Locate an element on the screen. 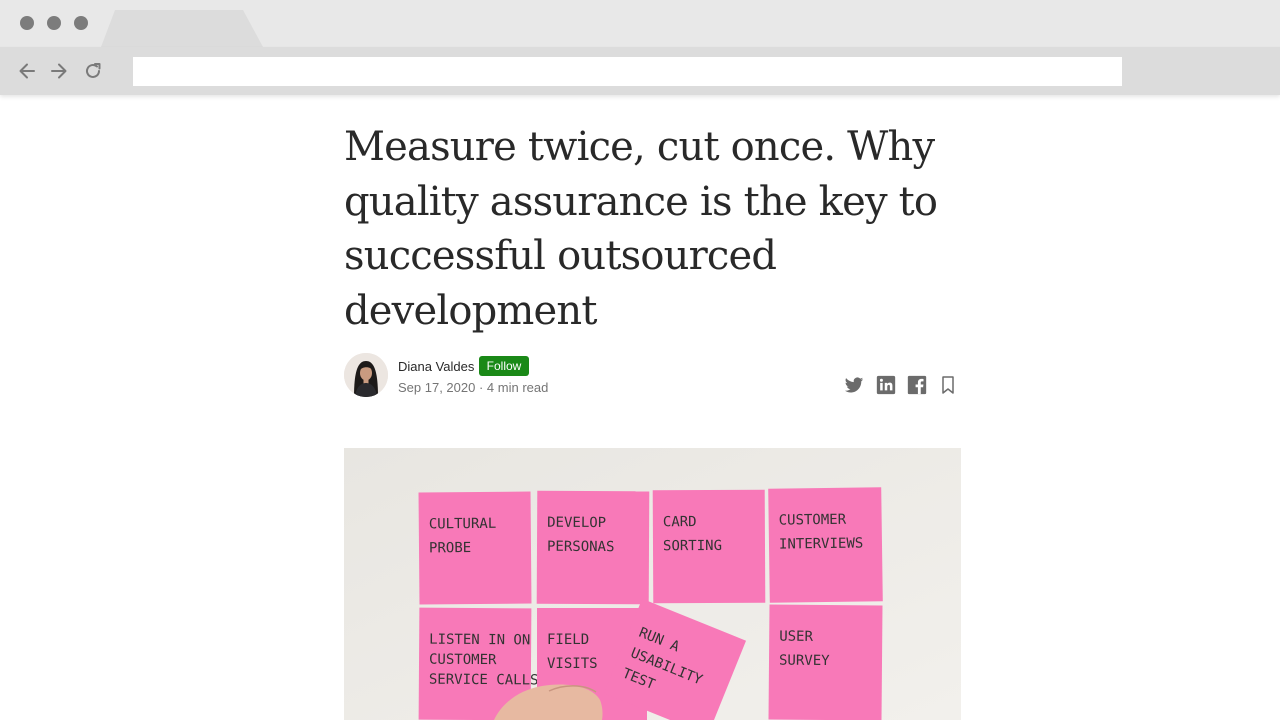 The width and height of the screenshot is (1280, 720). linkedin-icon is located at coordinates (886, 385).